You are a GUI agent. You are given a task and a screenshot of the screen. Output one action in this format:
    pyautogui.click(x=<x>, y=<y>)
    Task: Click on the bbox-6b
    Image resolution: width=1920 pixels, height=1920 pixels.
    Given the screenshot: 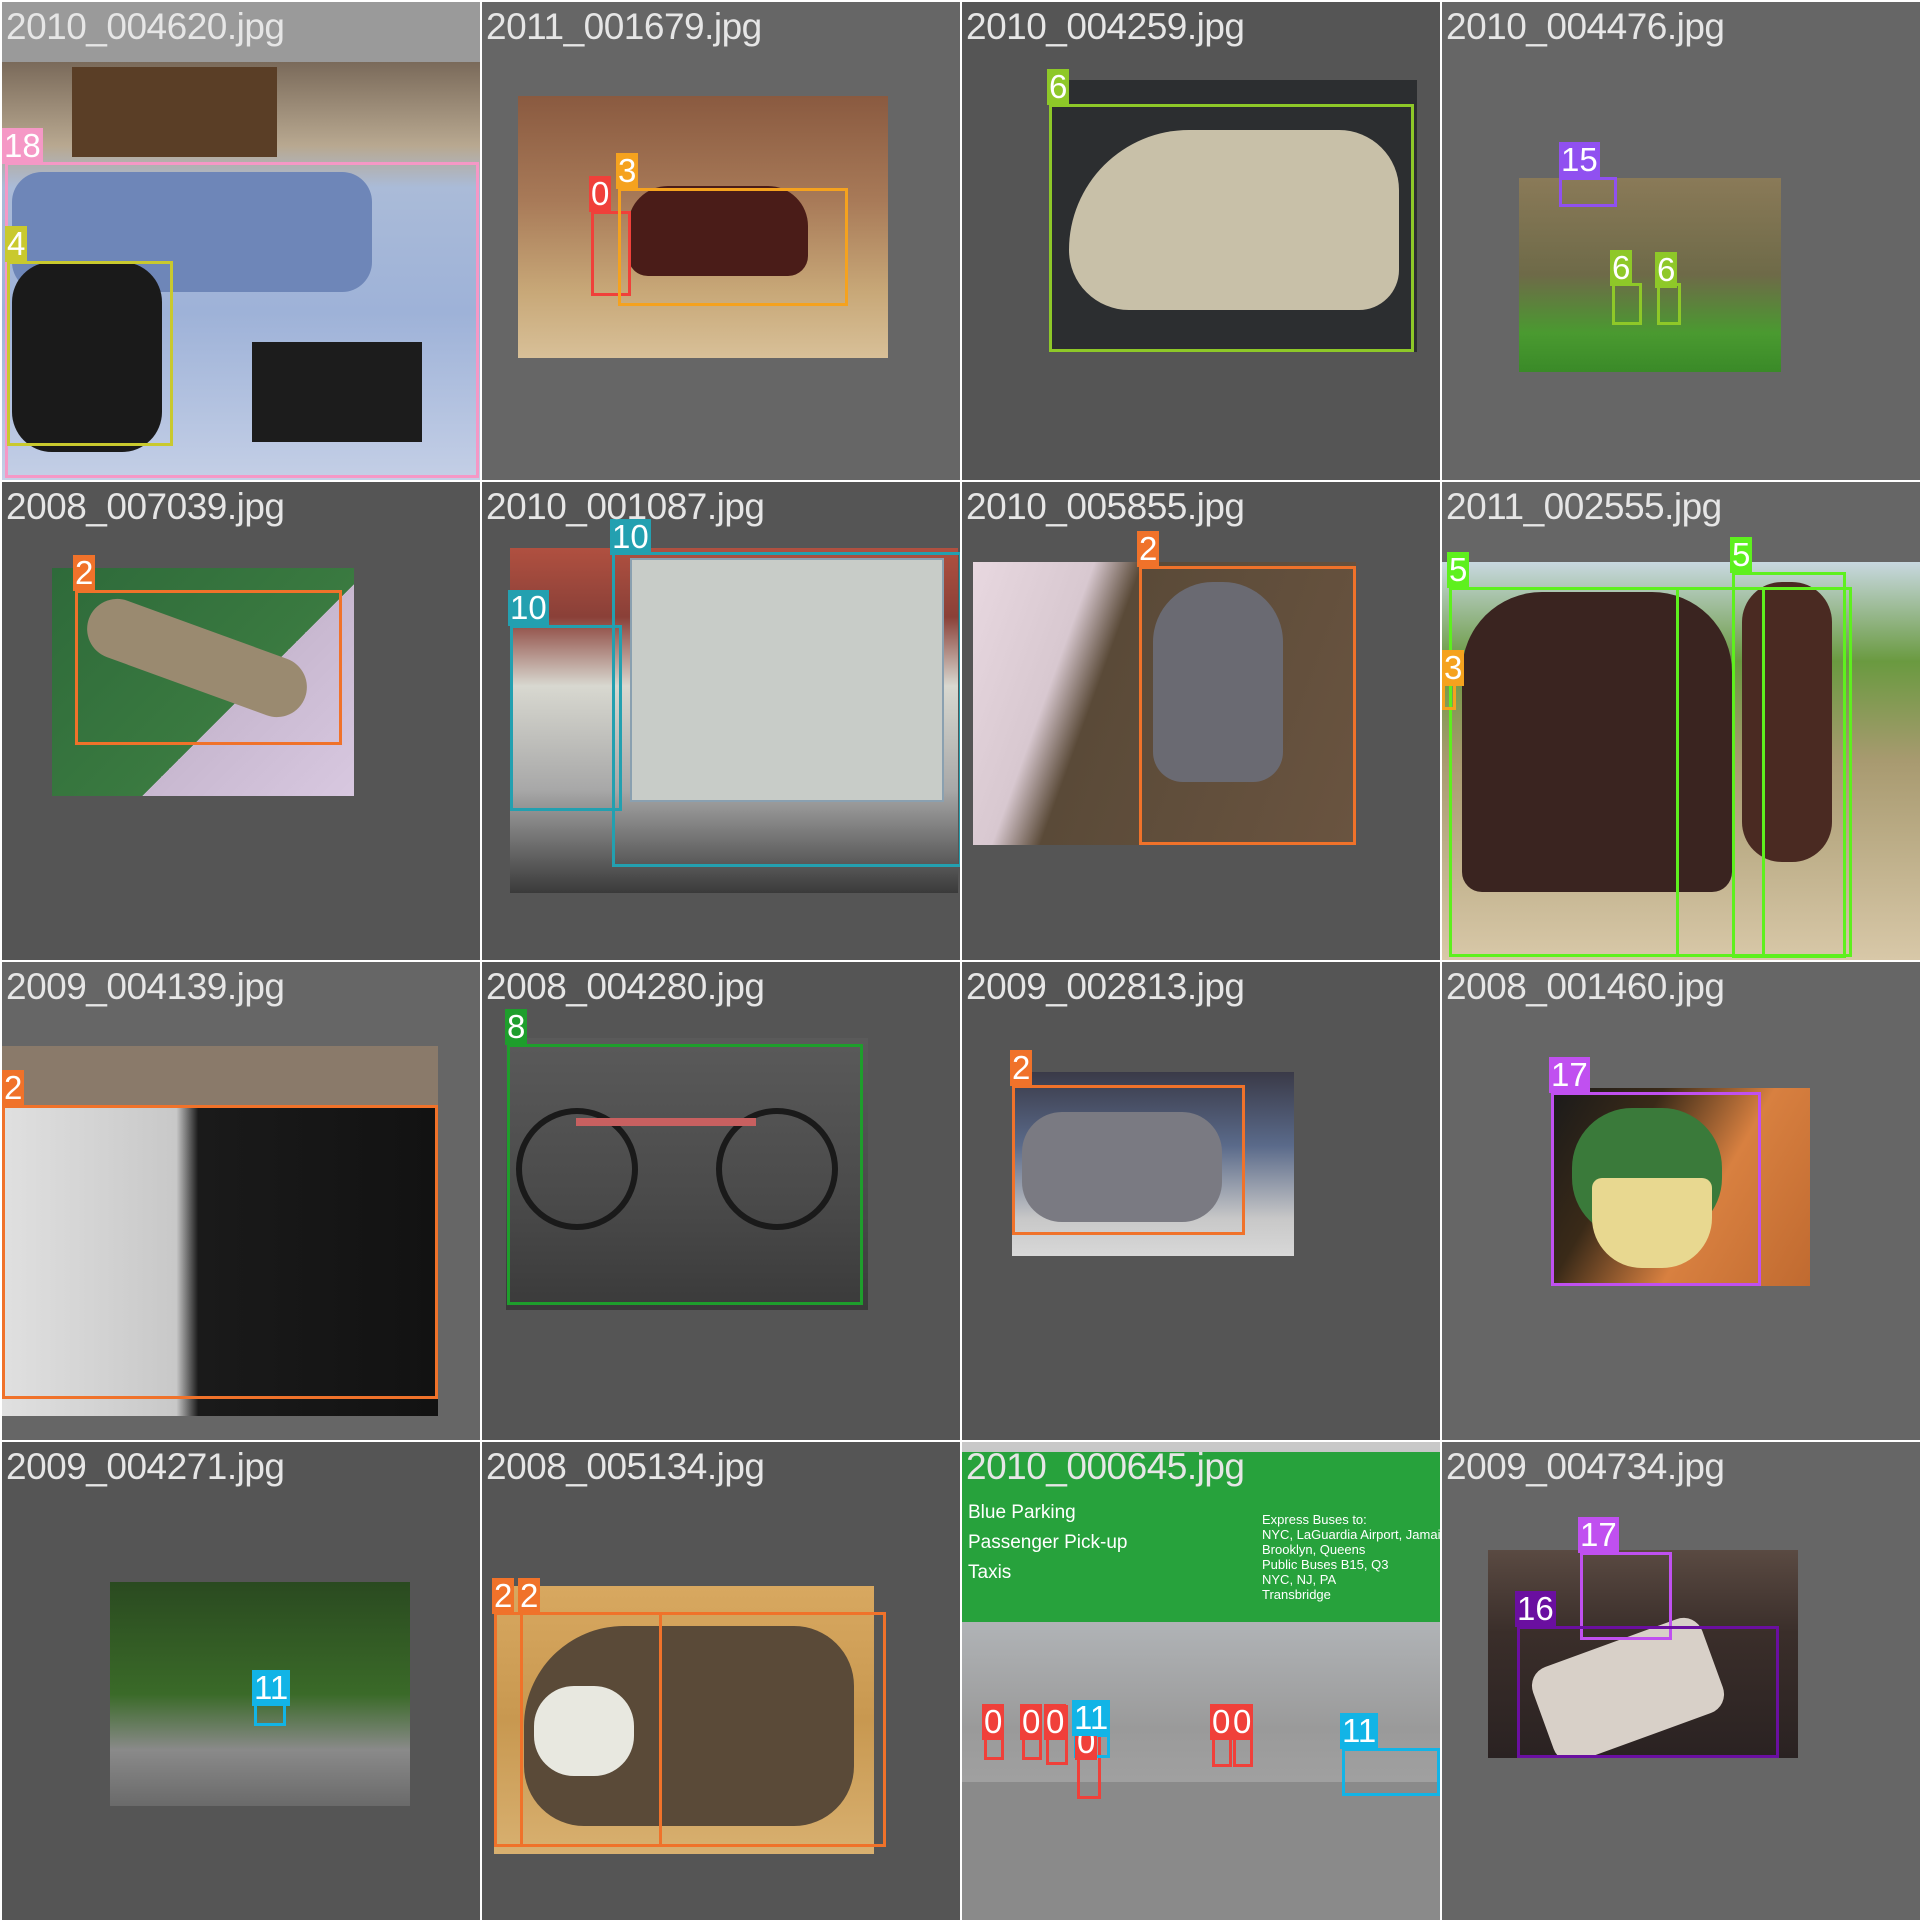 What is the action you would take?
    pyautogui.click(x=1669, y=304)
    